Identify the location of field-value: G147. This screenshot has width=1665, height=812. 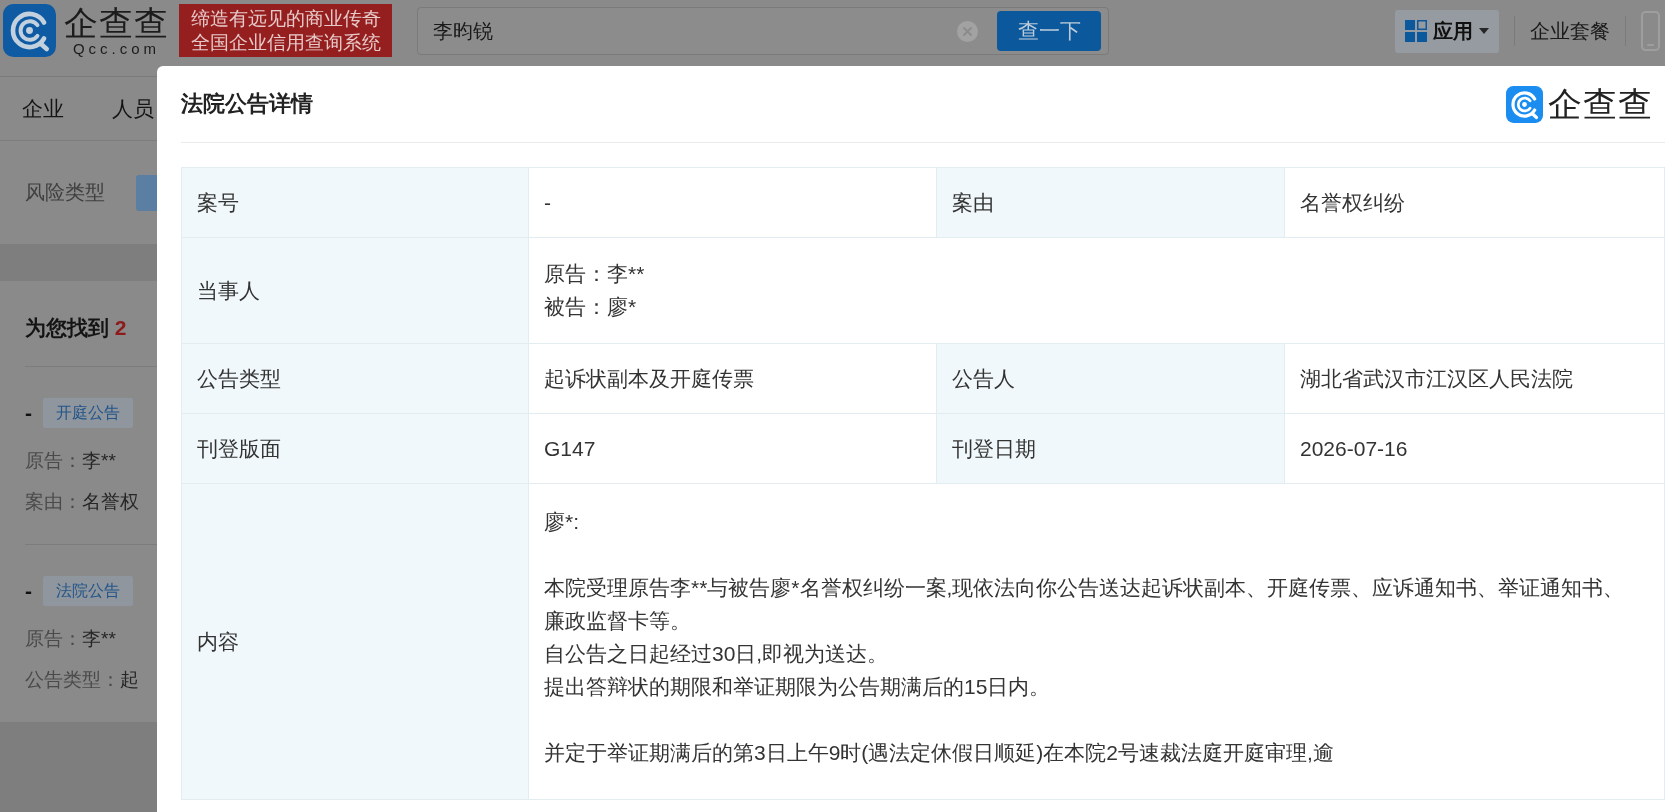
(570, 449).